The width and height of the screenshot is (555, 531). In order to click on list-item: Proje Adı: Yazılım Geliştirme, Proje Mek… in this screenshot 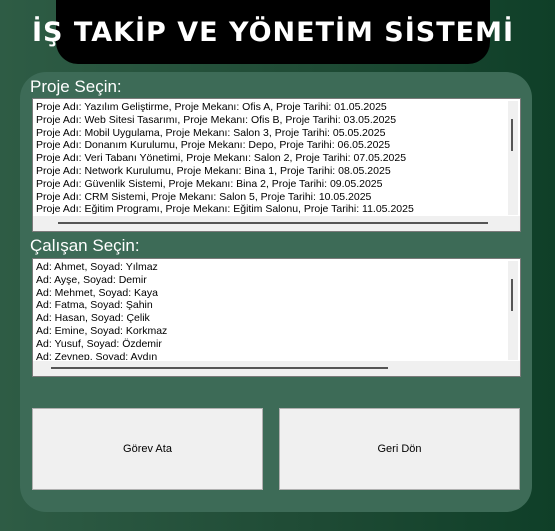, I will do `click(271, 107)`.